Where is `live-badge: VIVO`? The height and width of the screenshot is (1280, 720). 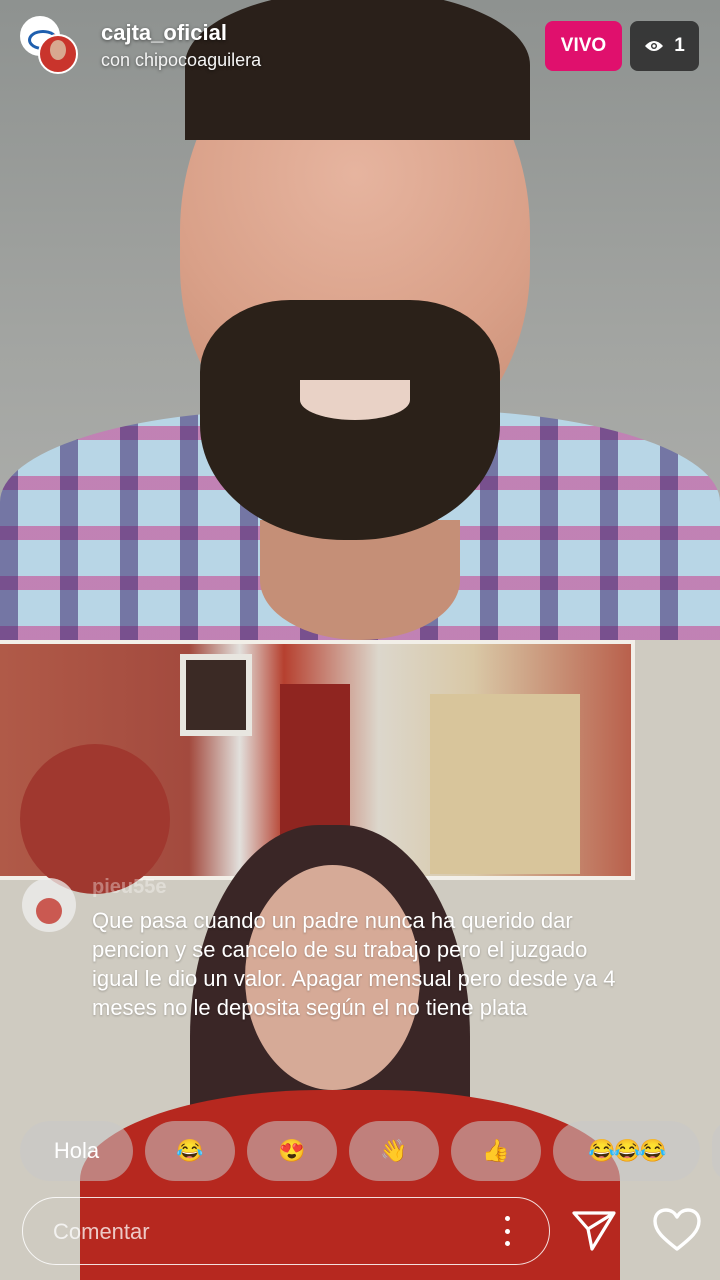 live-badge: VIVO is located at coordinates (583, 46).